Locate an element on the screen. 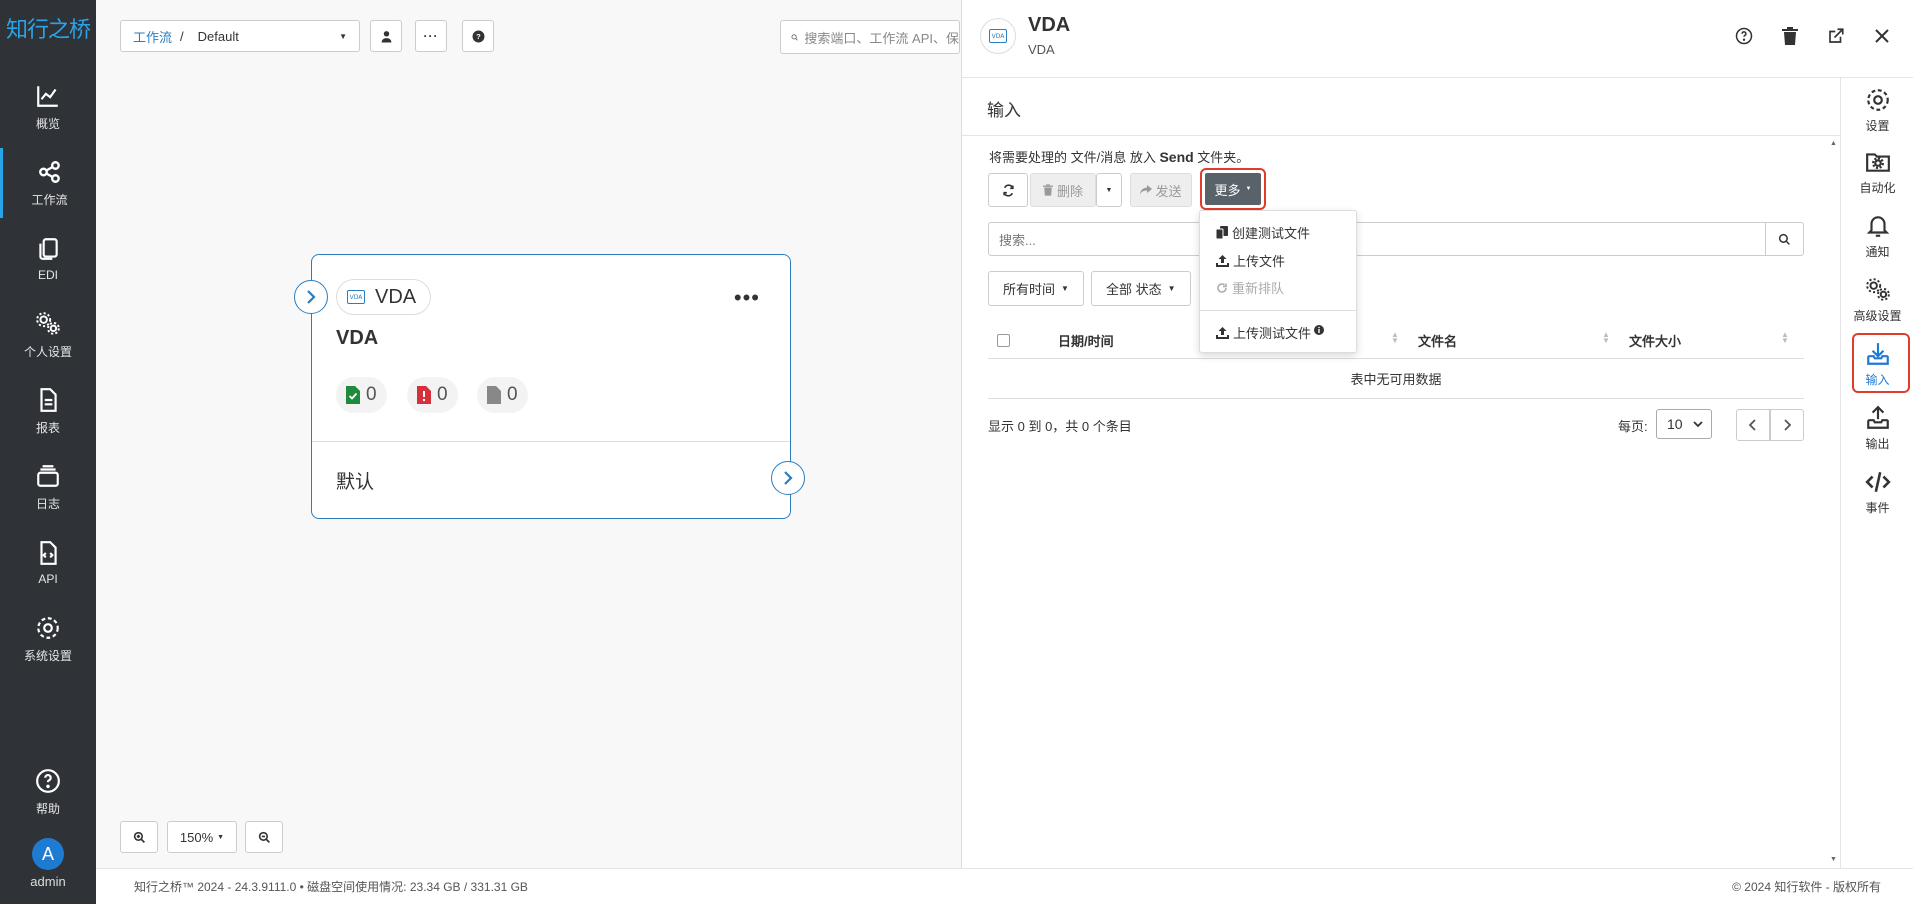  rail-item-automation: 自动化 is located at coordinates (1877, 172).